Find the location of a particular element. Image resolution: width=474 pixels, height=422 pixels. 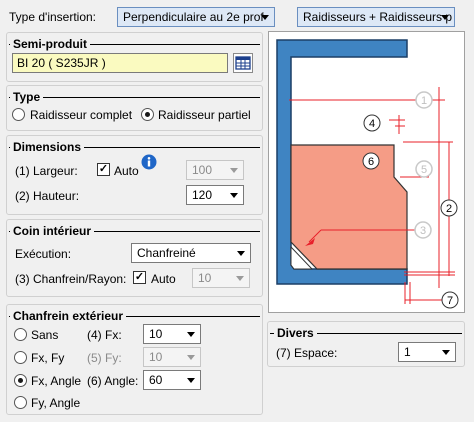

execution-dropdown: Chanfreiné is located at coordinates (191, 253).